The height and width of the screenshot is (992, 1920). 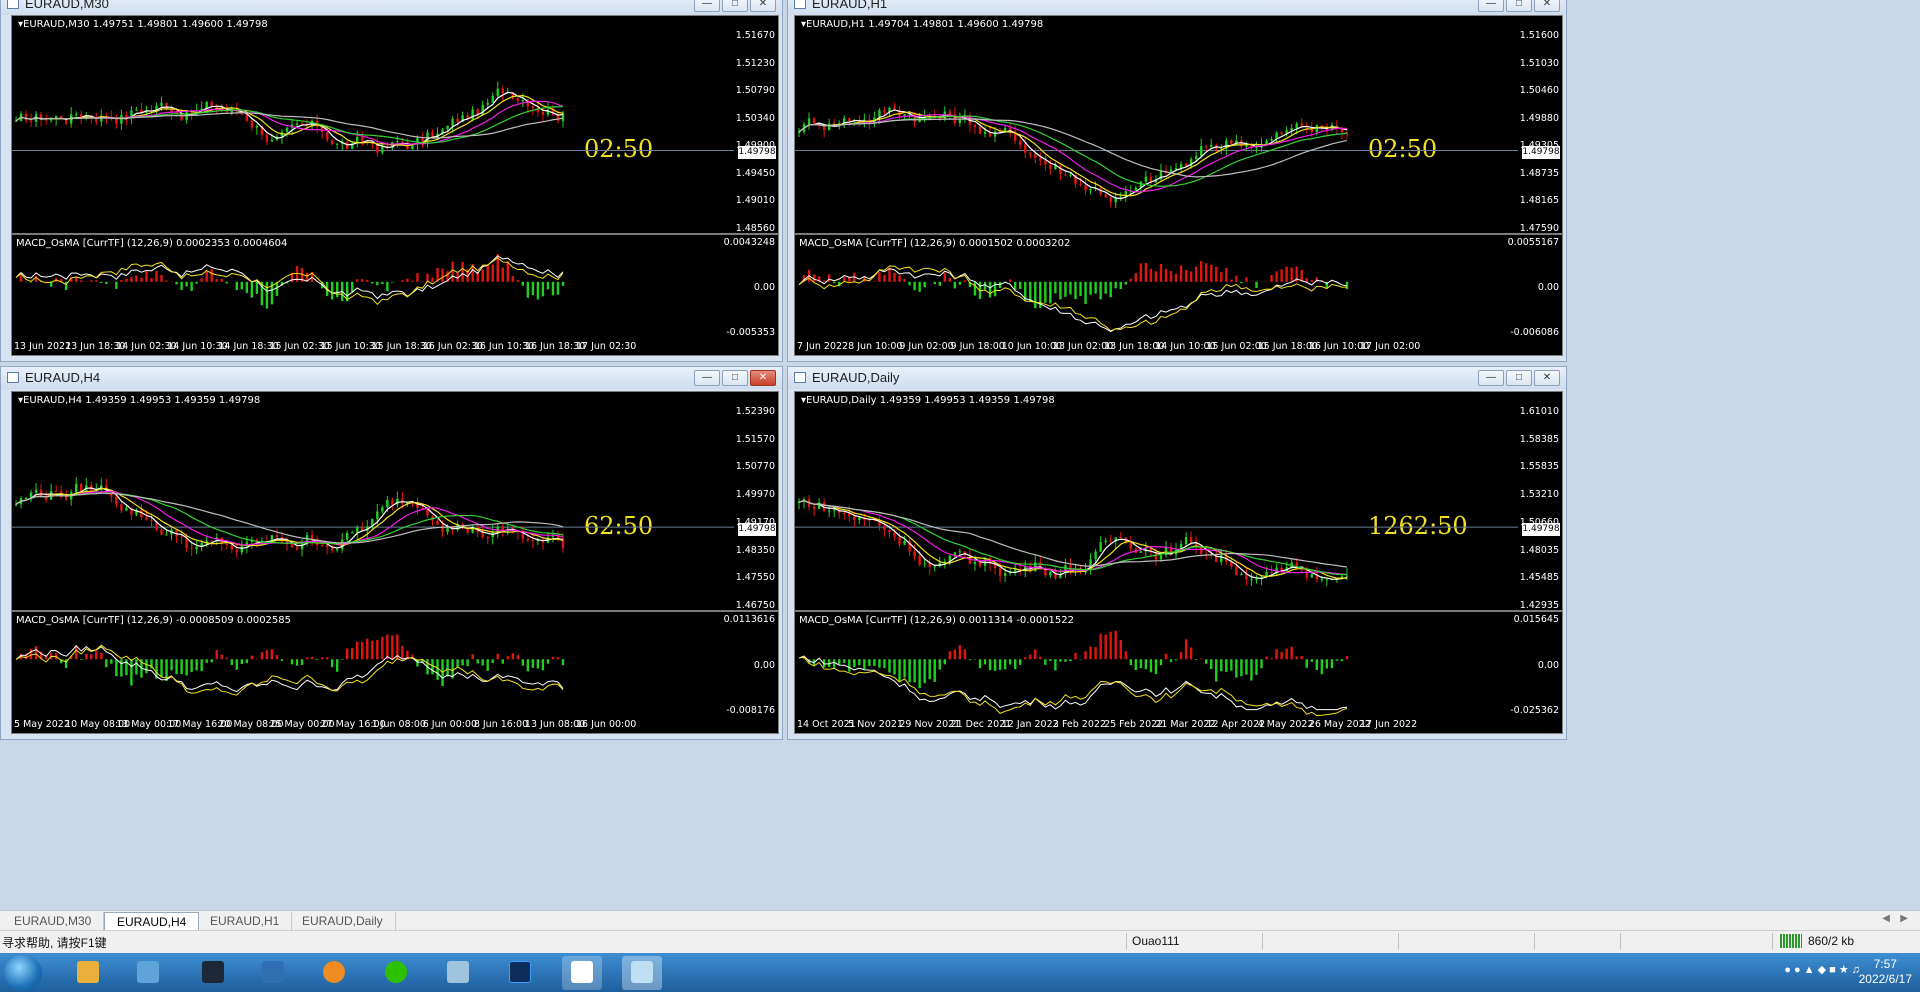 I want to click on status-bar: 寻求帮助, 请按F1键 Ouao111 860/2 kb, so click(x=960, y=941).